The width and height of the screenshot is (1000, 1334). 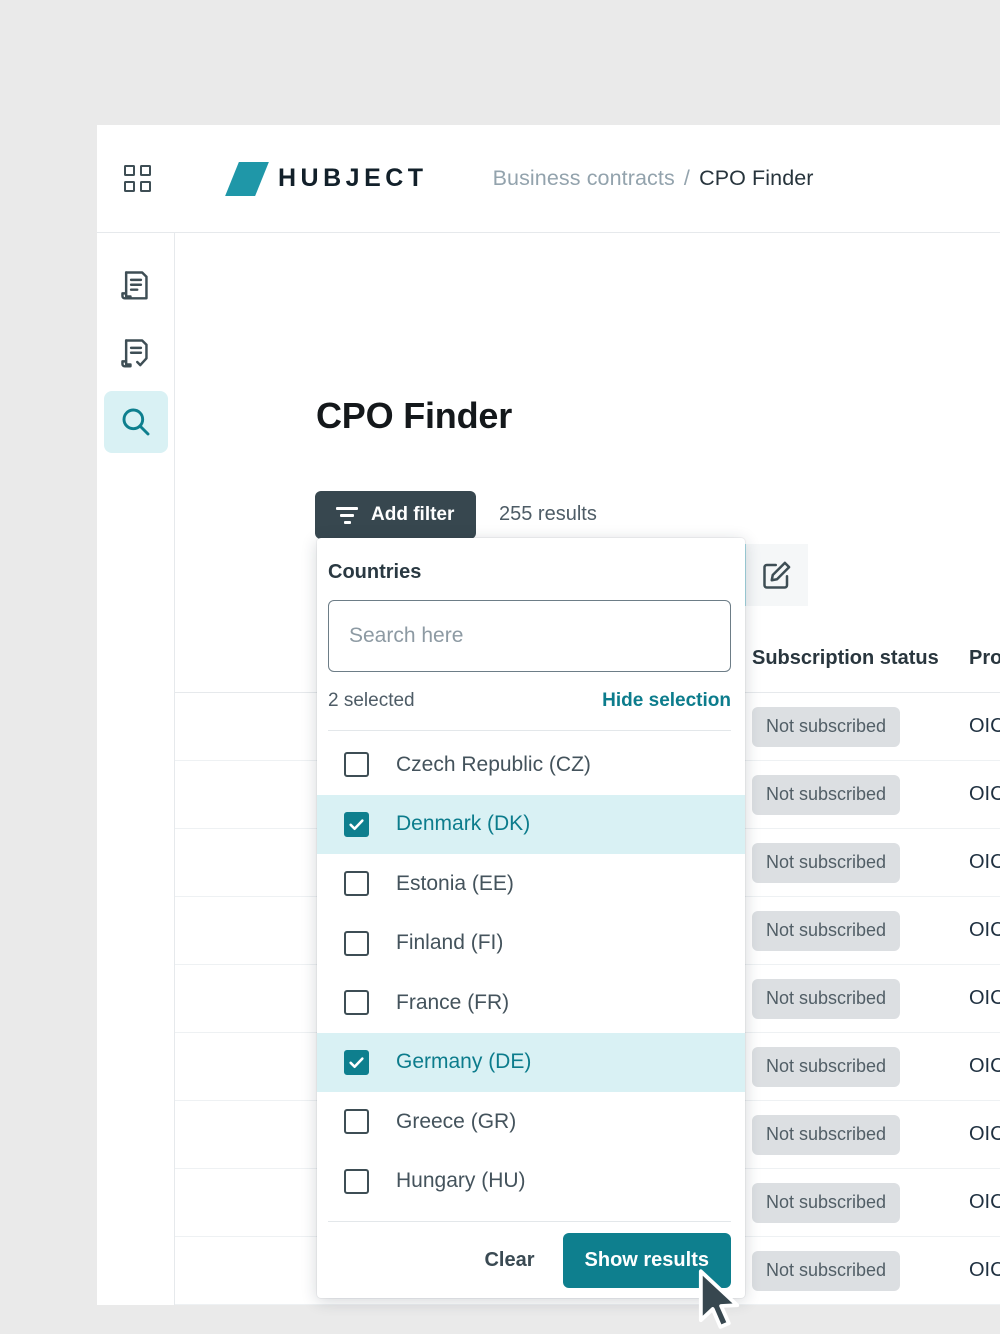 What do you see at coordinates (136, 769) in the screenshot?
I see `sidebar-rail` at bounding box center [136, 769].